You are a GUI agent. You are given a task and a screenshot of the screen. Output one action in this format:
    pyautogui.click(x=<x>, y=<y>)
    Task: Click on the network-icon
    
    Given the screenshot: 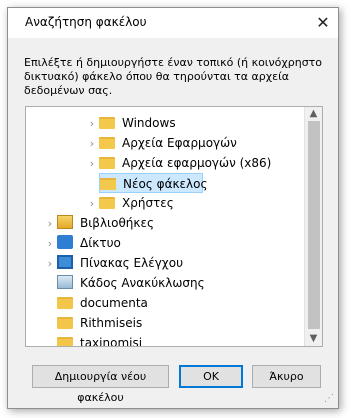 What is the action you would take?
    pyautogui.click(x=65, y=242)
    